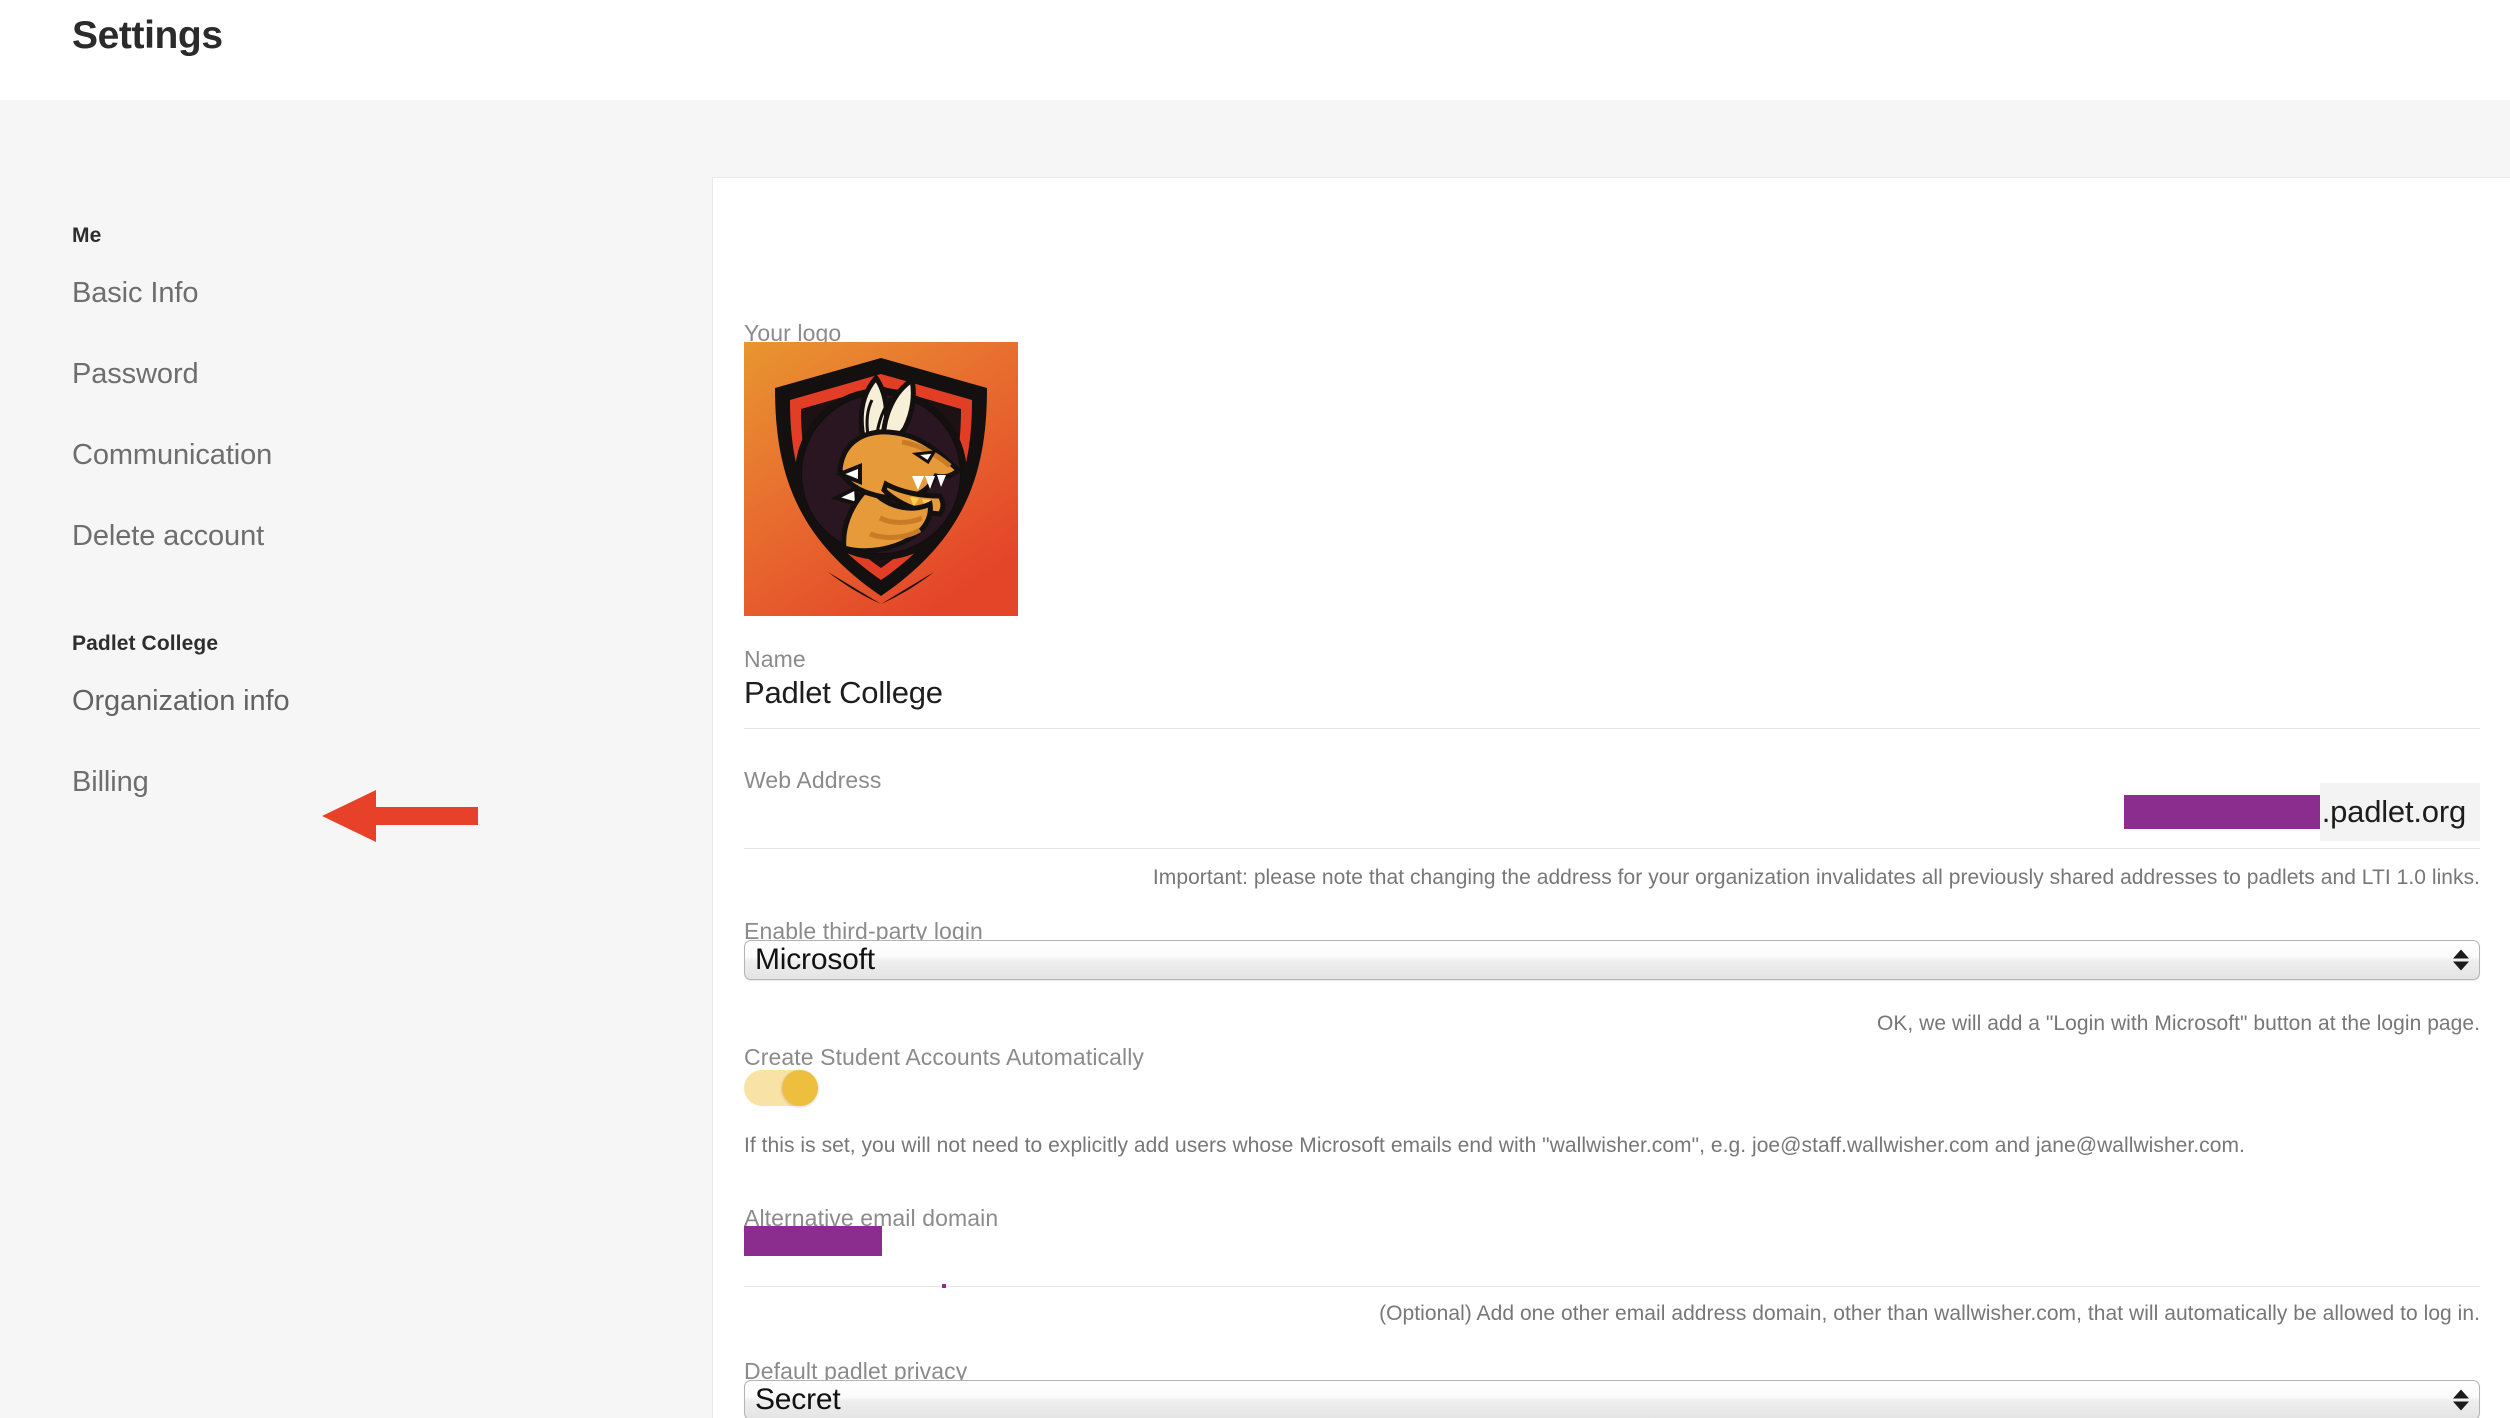  What do you see at coordinates (781, 1088) in the screenshot?
I see `create-student-accounts-toggle` at bounding box center [781, 1088].